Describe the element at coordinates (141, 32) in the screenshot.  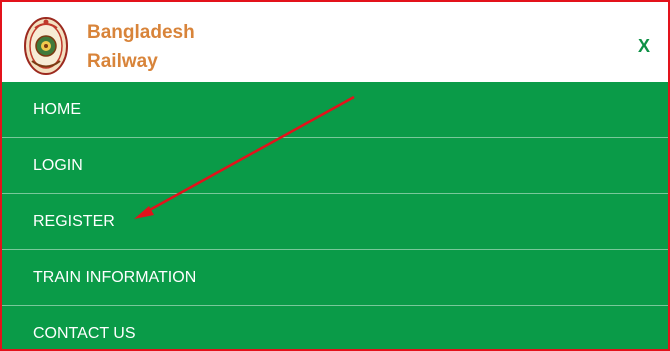
I see `brand-line-1: Bangladesh` at that location.